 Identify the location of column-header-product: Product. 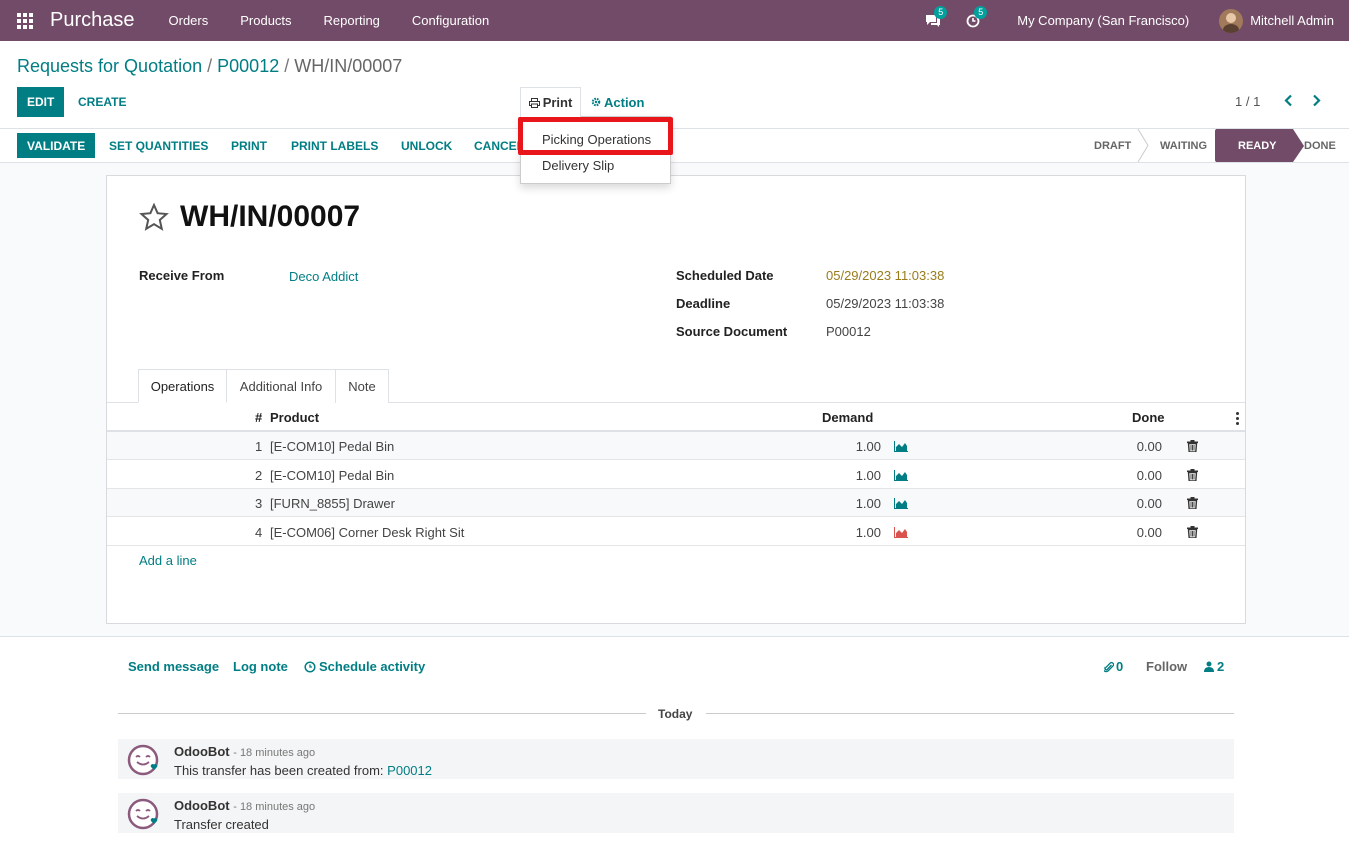
(294, 417).